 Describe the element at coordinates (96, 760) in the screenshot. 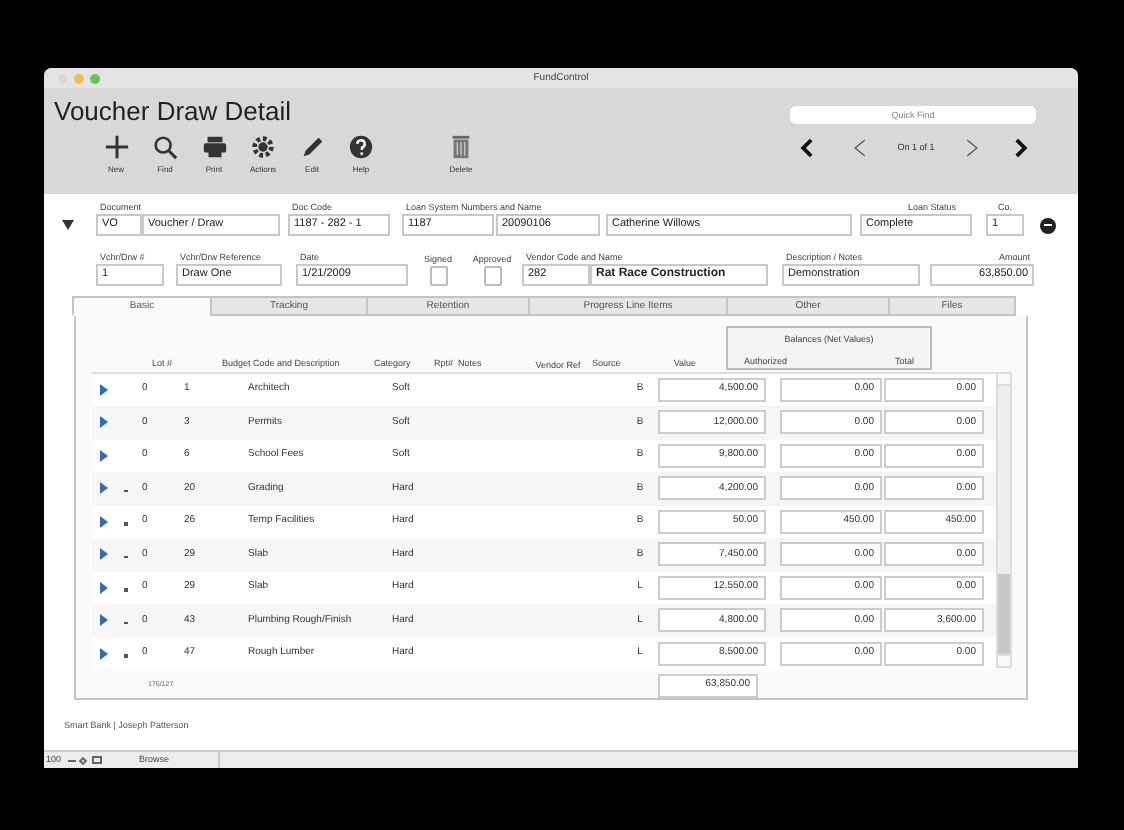

I see `layout-icon` at that location.